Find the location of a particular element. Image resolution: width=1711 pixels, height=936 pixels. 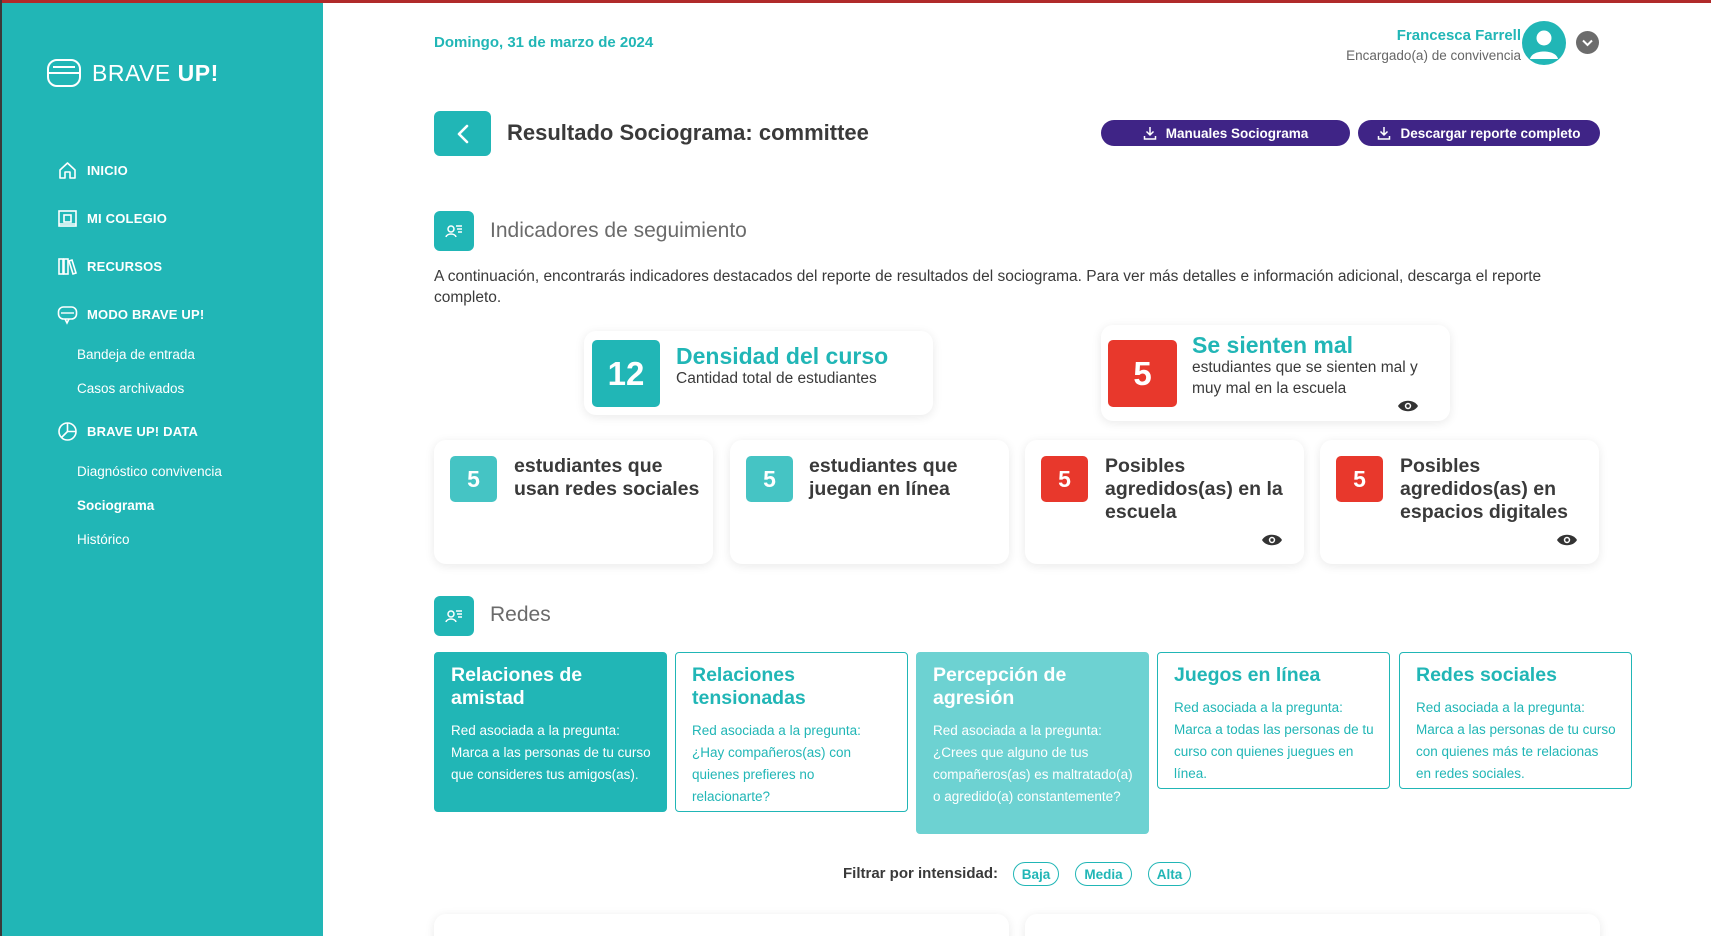

back-button is located at coordinates (462, 133).